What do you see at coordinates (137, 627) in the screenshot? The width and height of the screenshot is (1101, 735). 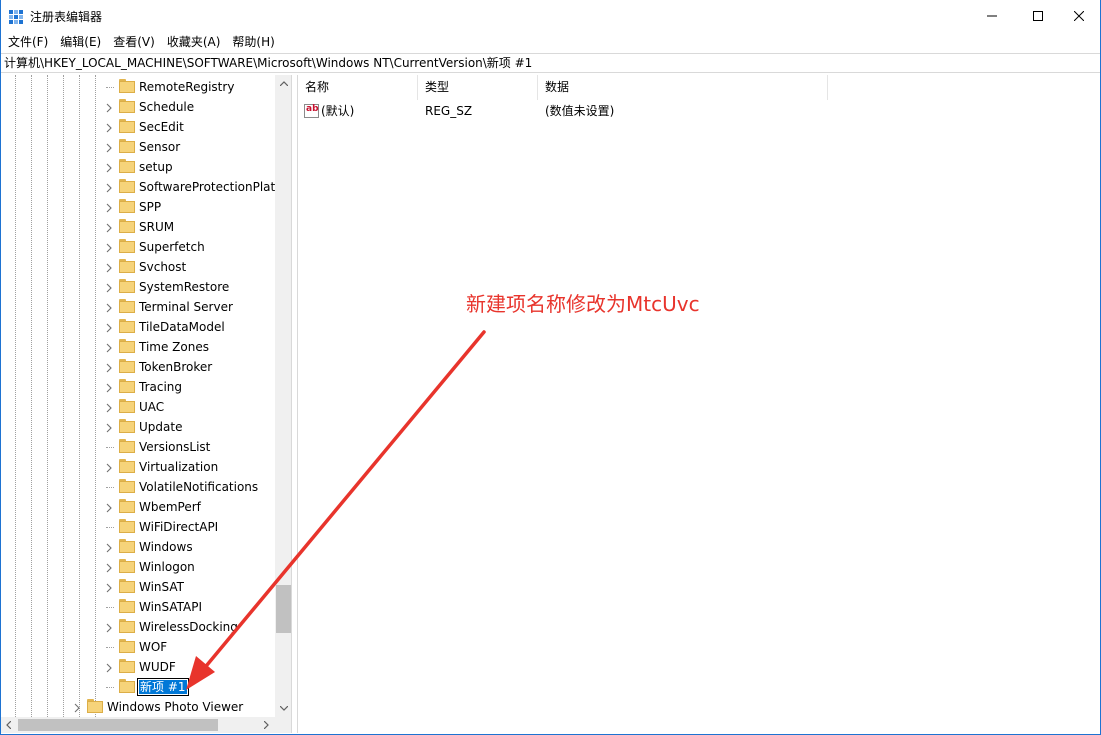 I see `tree-item: WirelessDocking` at bounding box center [137, 627].